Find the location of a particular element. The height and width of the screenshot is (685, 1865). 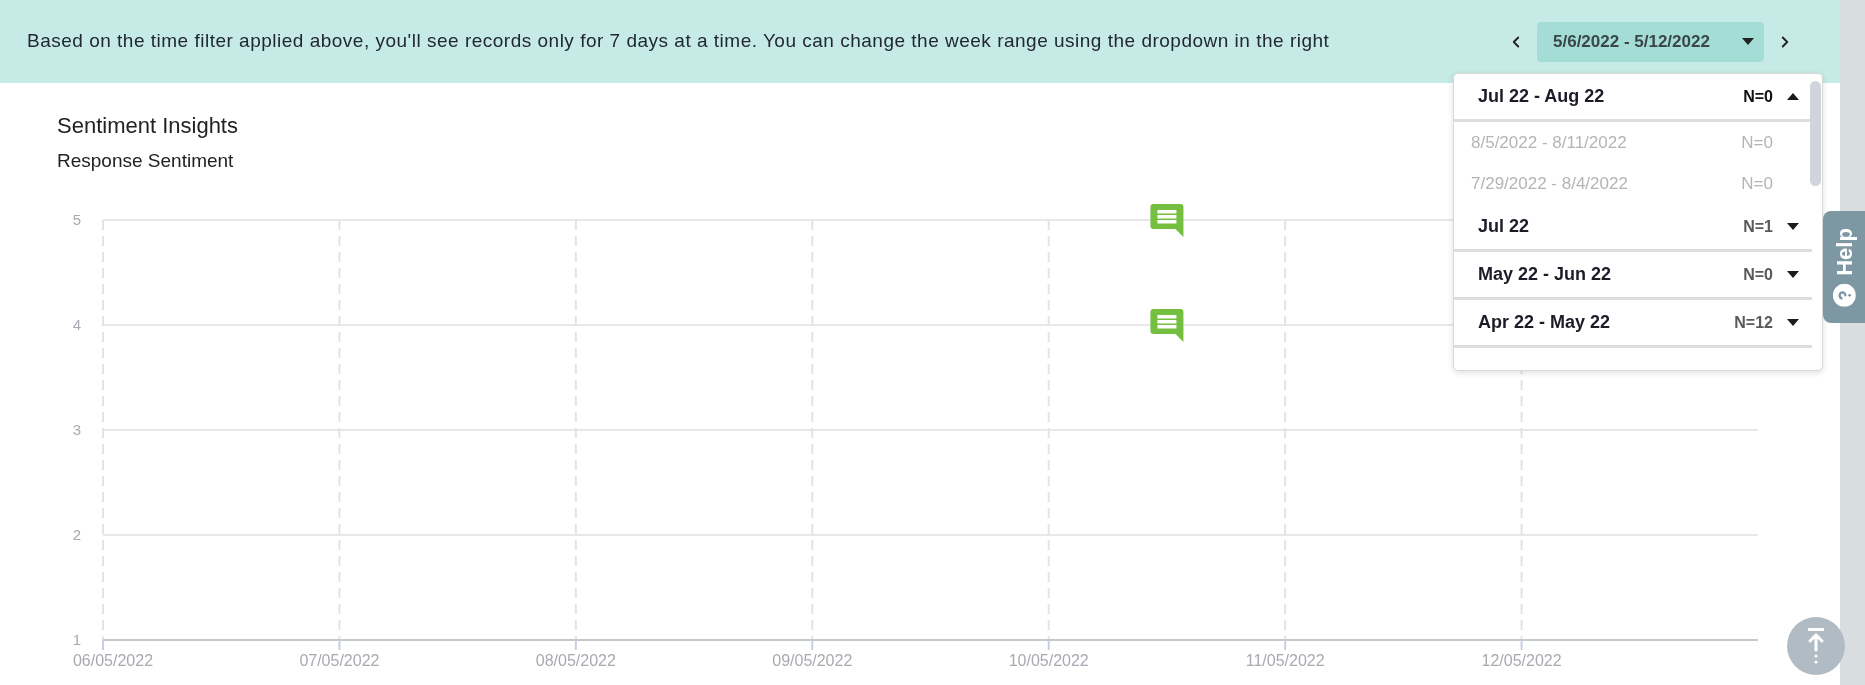

section-title: Sentiment Insights is located at coordinates (147, 126).